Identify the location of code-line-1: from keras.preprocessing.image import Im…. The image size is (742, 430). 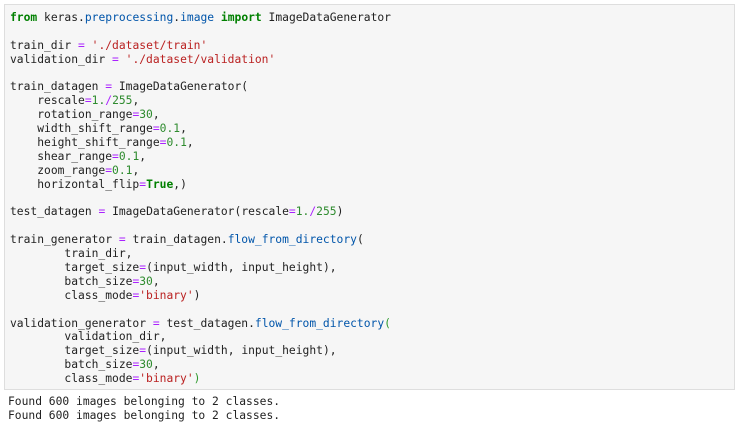
(200, 17).